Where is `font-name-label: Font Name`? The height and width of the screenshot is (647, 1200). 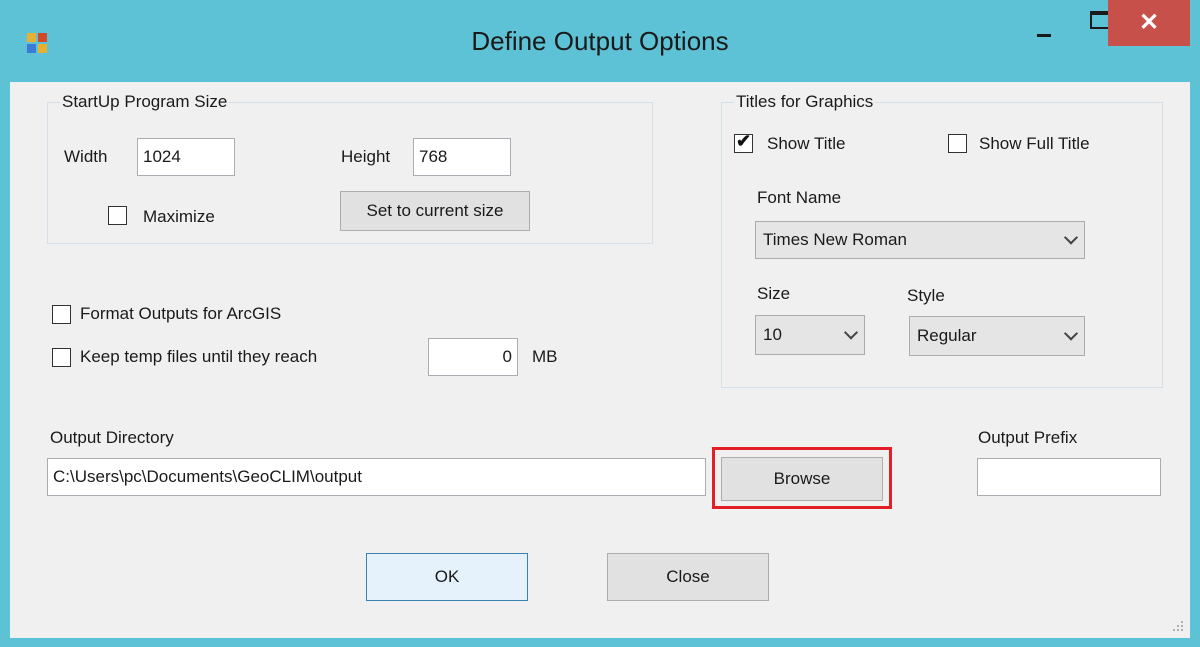 font-name-label: Font Name is located at coordinates (799, 197).